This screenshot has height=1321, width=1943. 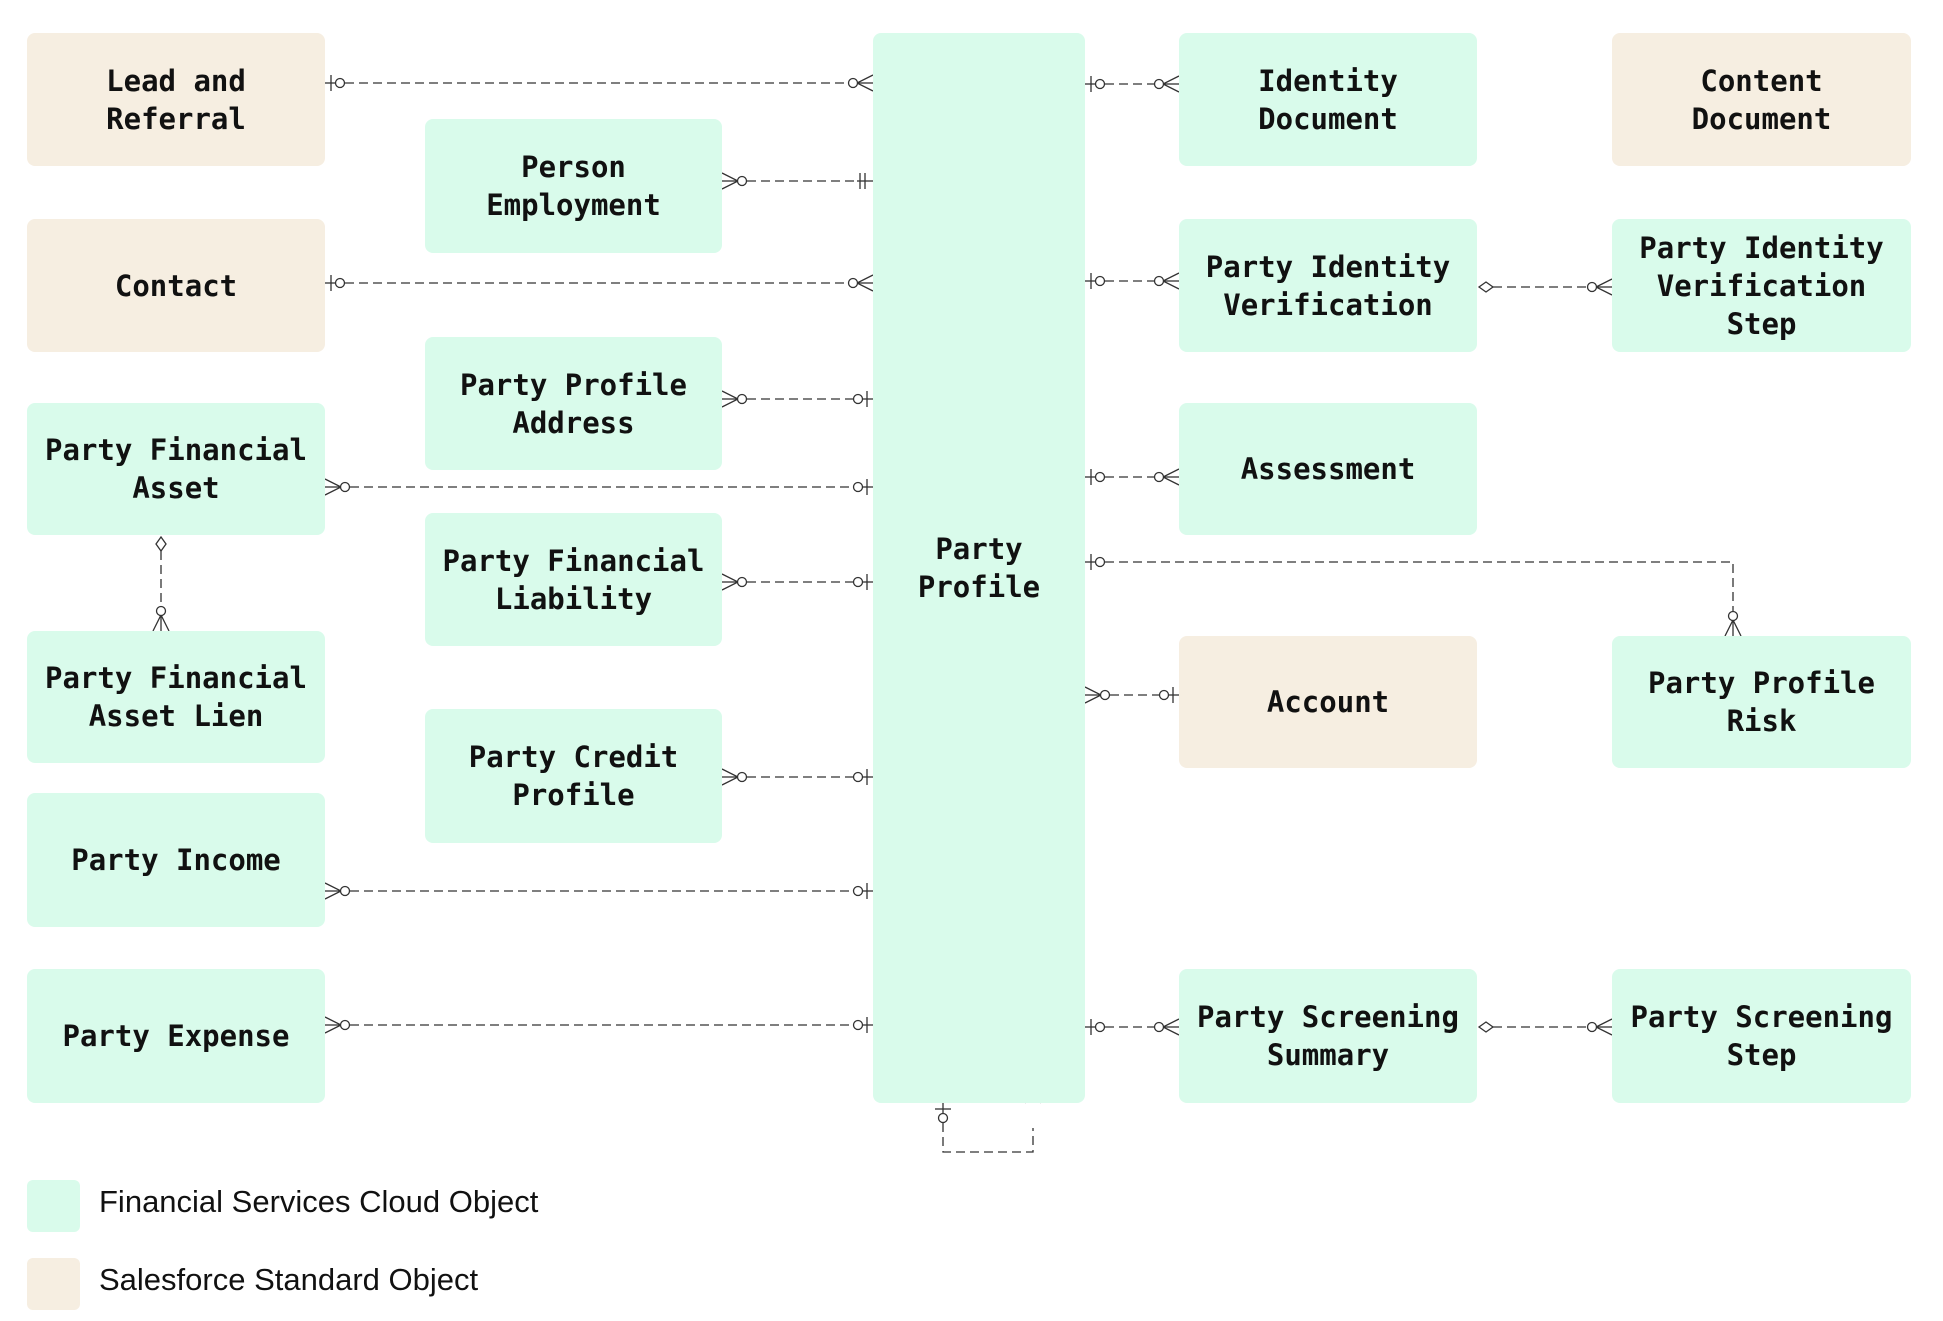 What do you see at coordinates (289, 1279) in the screenshot?
I see `legend-label-standard: Salesforce Standard Object` at bounding box center [289, 1279].